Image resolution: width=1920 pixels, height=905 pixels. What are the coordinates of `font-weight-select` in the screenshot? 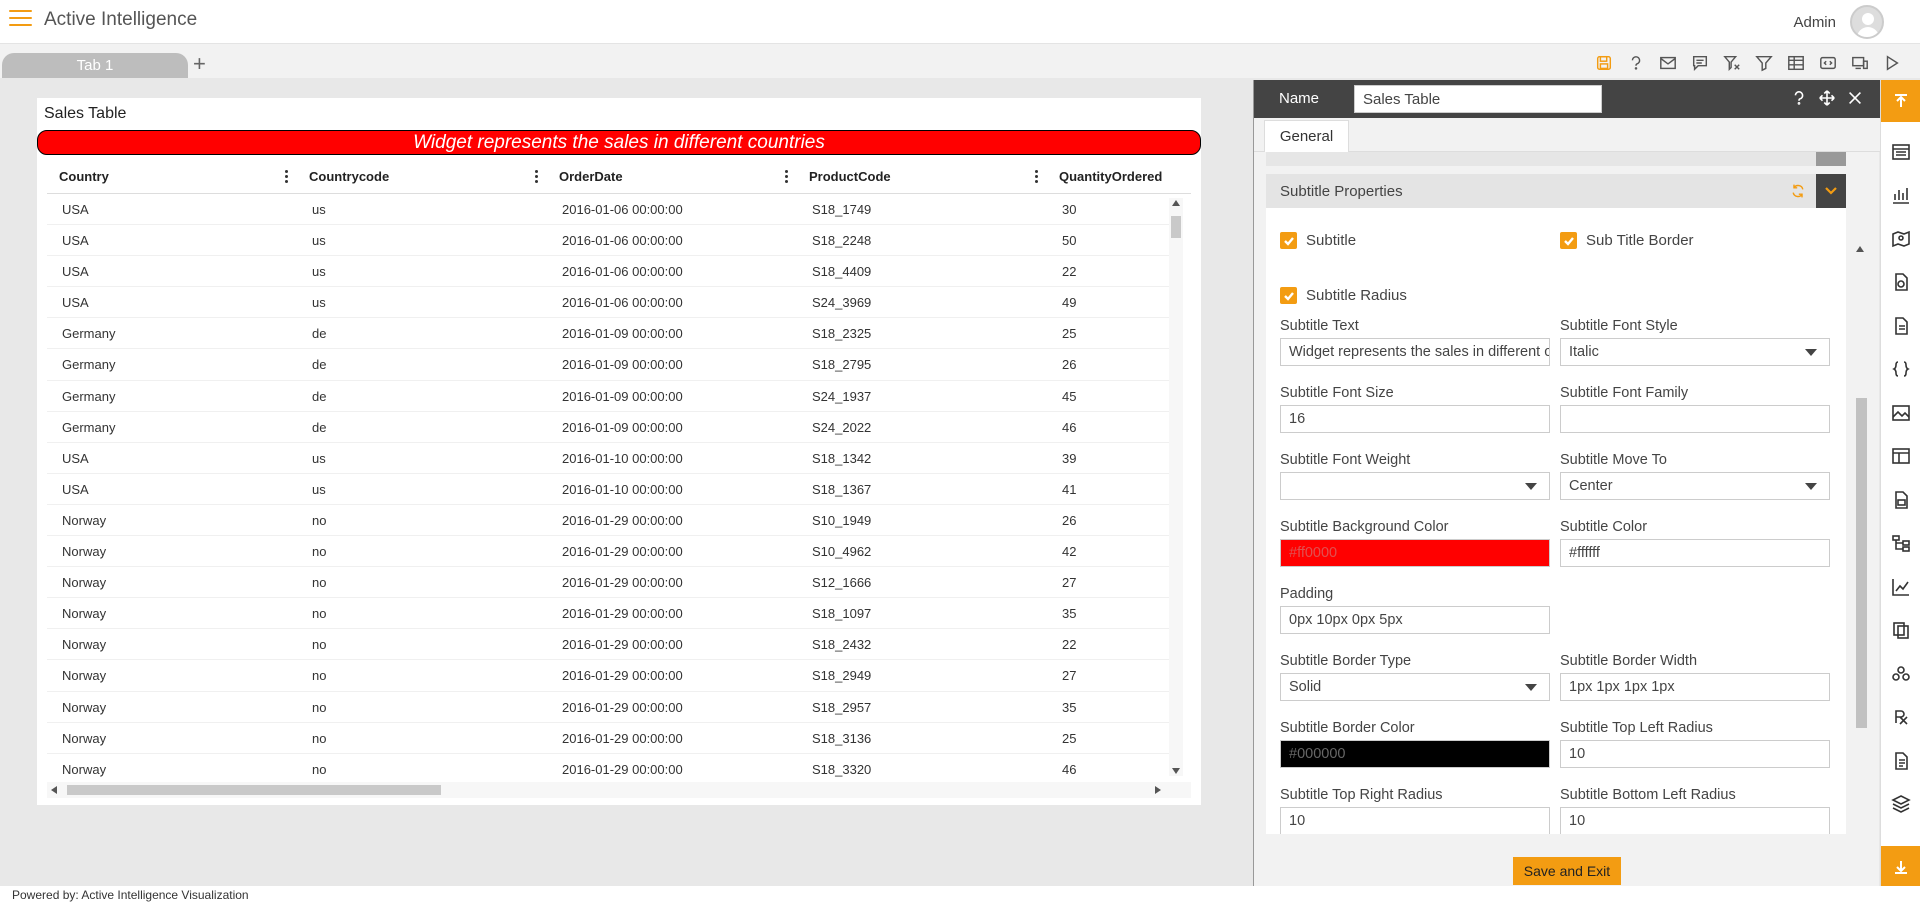 It's located at (1415, 486).